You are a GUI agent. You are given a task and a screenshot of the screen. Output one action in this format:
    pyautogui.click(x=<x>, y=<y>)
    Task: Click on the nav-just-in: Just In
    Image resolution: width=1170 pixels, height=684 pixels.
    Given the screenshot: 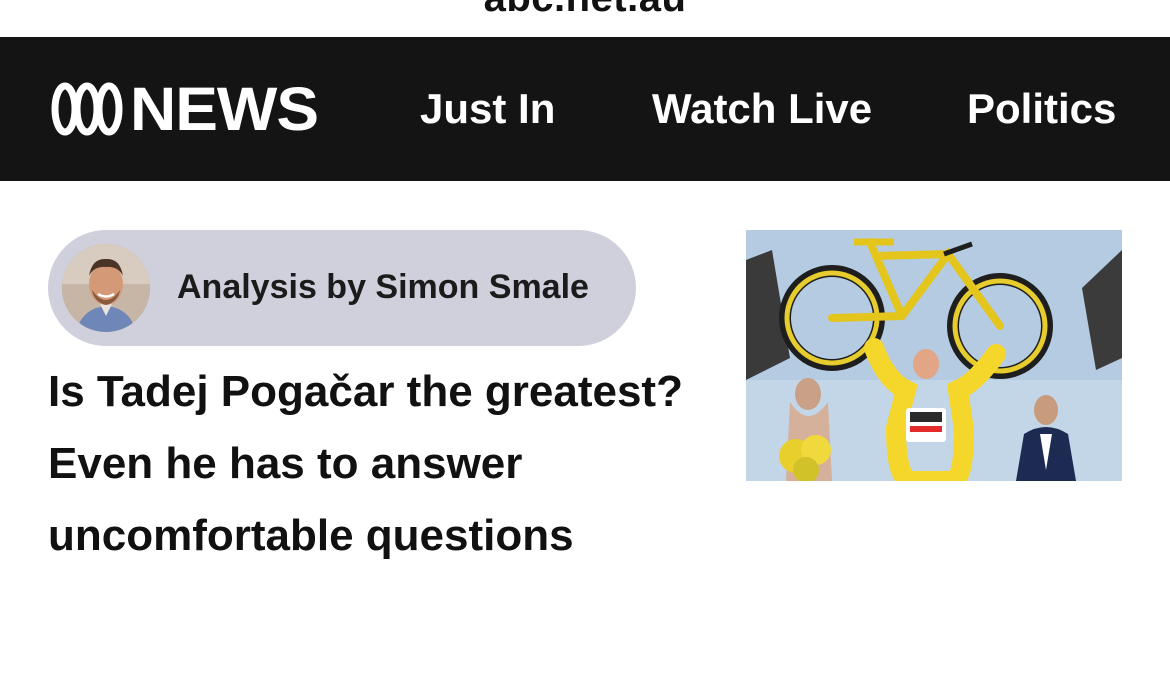 What is the action you would take?
    pyautogui.click(x=487, y=109)
    